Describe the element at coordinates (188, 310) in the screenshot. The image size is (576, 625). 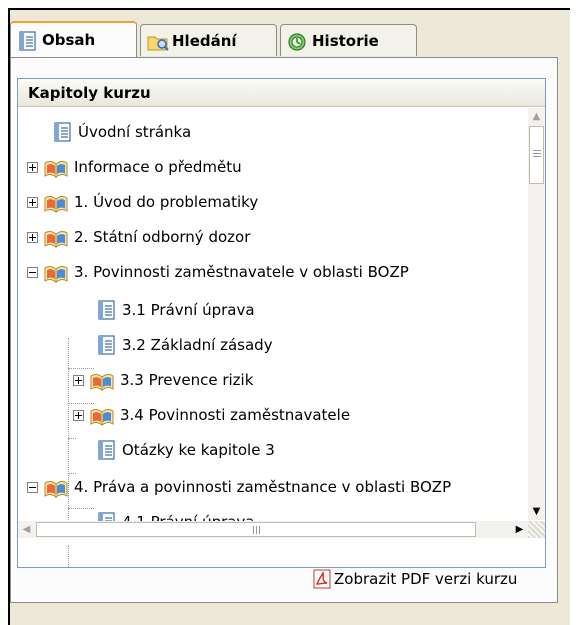
I see `tree-item-label: 3.1 Právní úprava` at that location.